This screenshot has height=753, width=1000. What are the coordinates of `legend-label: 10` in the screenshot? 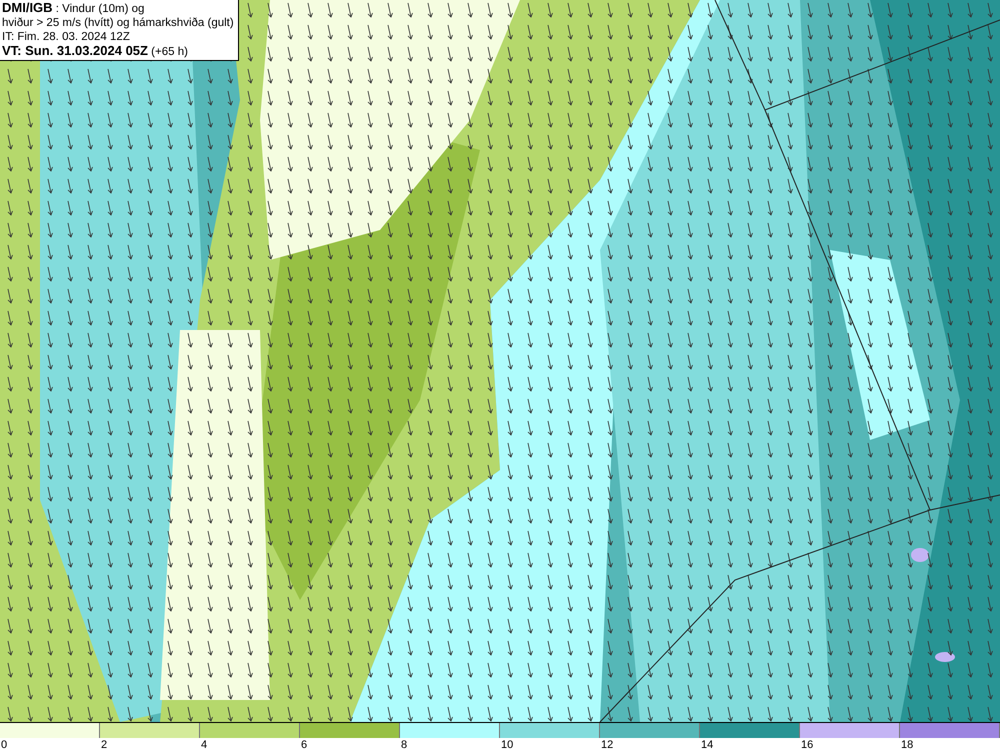 It's located at (507, 745).